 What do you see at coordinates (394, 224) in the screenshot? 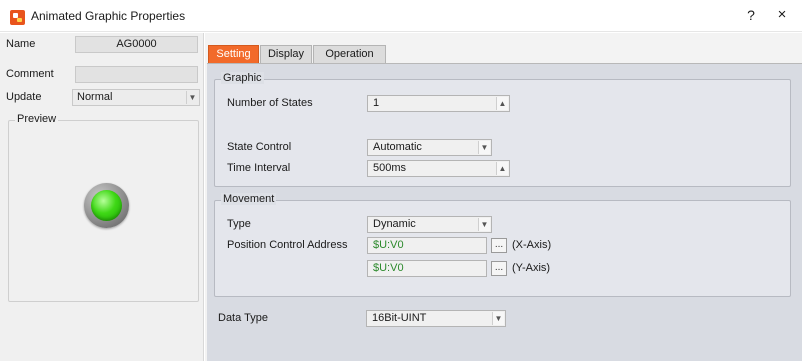
I see `movement-type-value: Dynamic` at bounding box center [394, 224].